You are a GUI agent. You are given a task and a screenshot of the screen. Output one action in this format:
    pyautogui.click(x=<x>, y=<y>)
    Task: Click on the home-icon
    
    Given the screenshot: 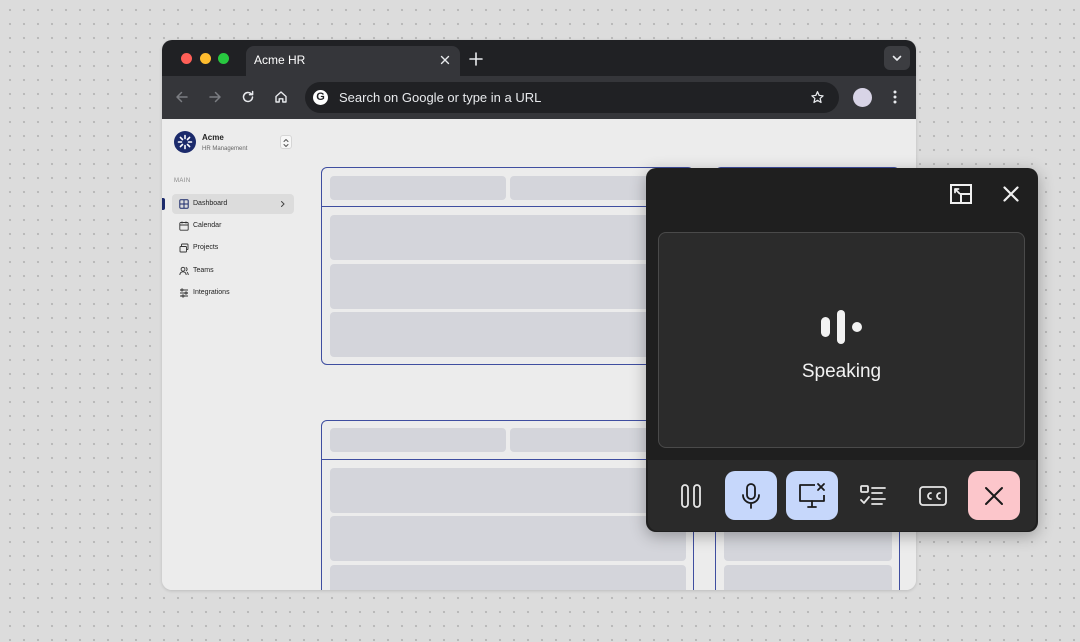 What is the action you would take?
    pyautogui.click(x=281, y=97)
    